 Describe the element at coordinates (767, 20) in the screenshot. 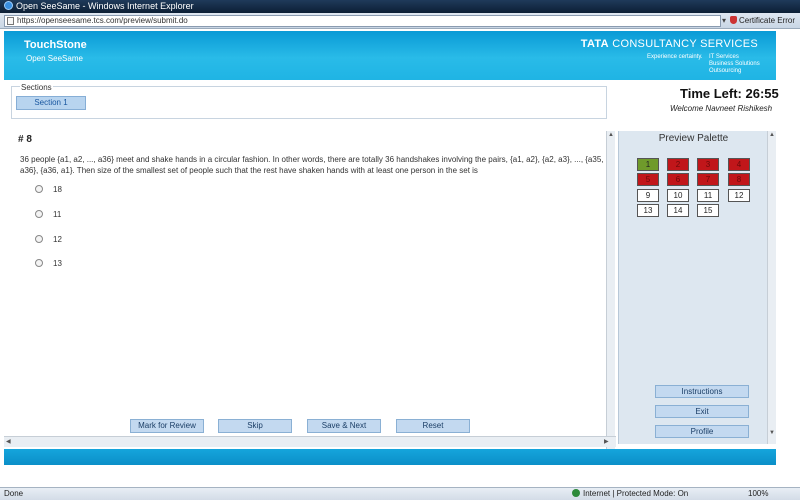

I see `certificate-error-label: Certificate Error` at that location.